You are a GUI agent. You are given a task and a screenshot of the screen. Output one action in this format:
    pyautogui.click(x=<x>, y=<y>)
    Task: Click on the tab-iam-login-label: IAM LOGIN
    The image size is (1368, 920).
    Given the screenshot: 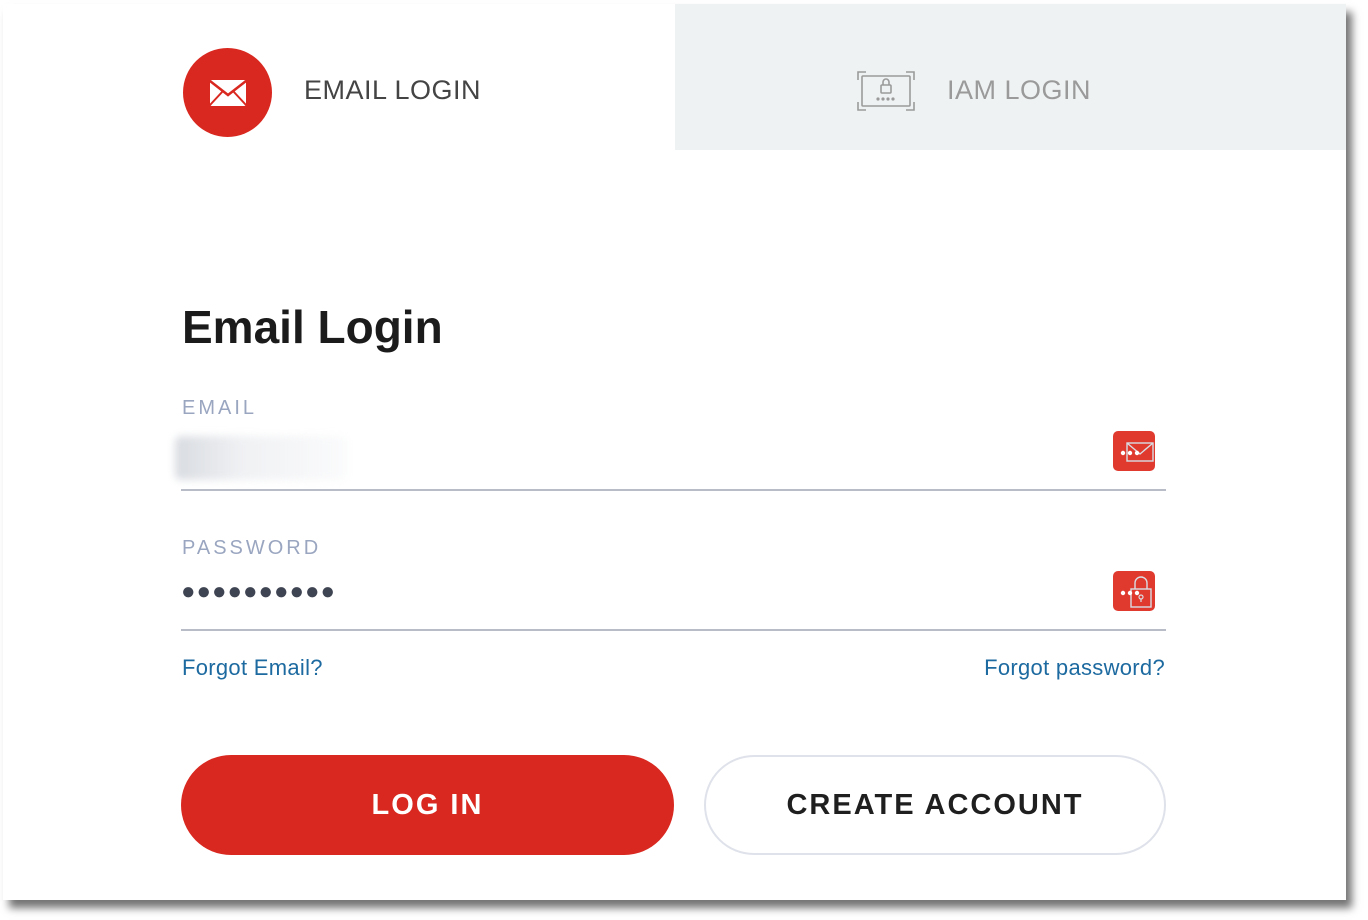 What is the action you would take?
    pyautogui.click(x=1019, y=90)
    